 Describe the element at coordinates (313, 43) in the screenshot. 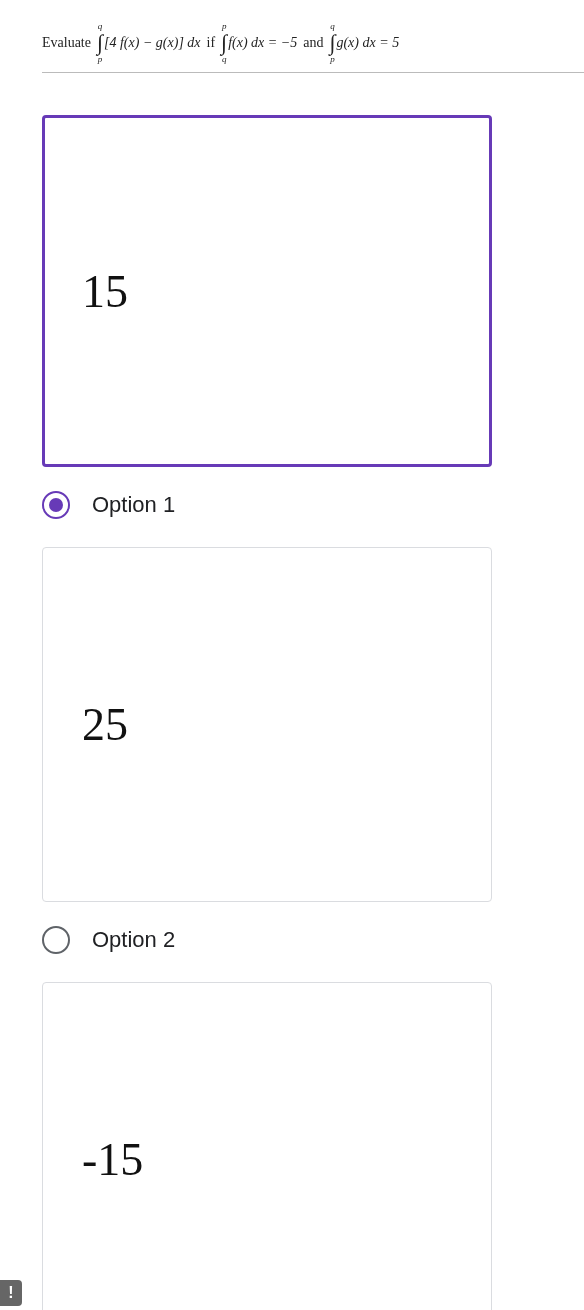

I see `question-word: and` at that location.